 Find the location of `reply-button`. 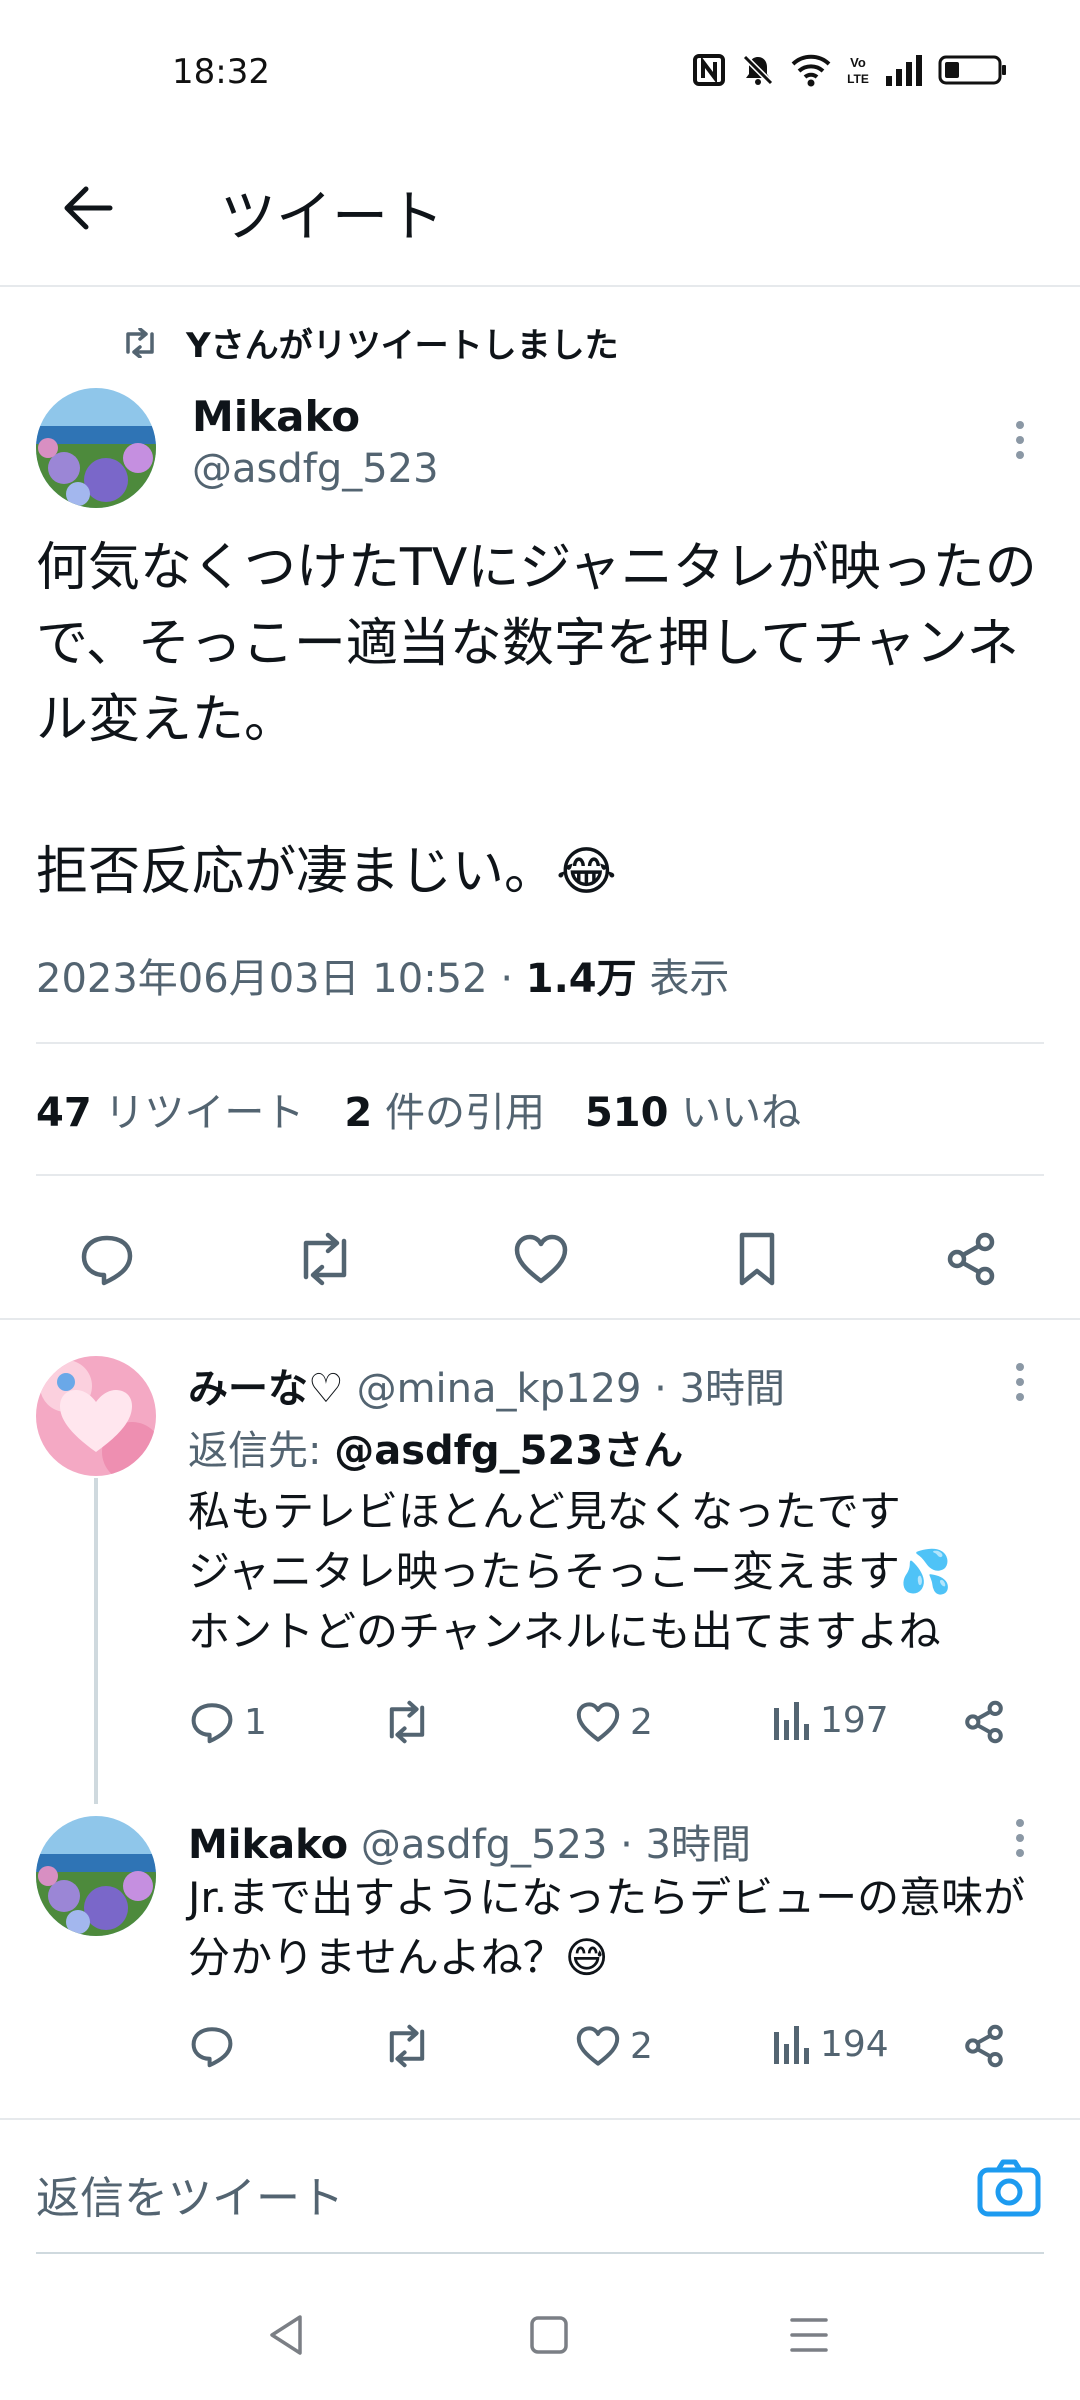

reply-button is located at coordinates (107, 1259).